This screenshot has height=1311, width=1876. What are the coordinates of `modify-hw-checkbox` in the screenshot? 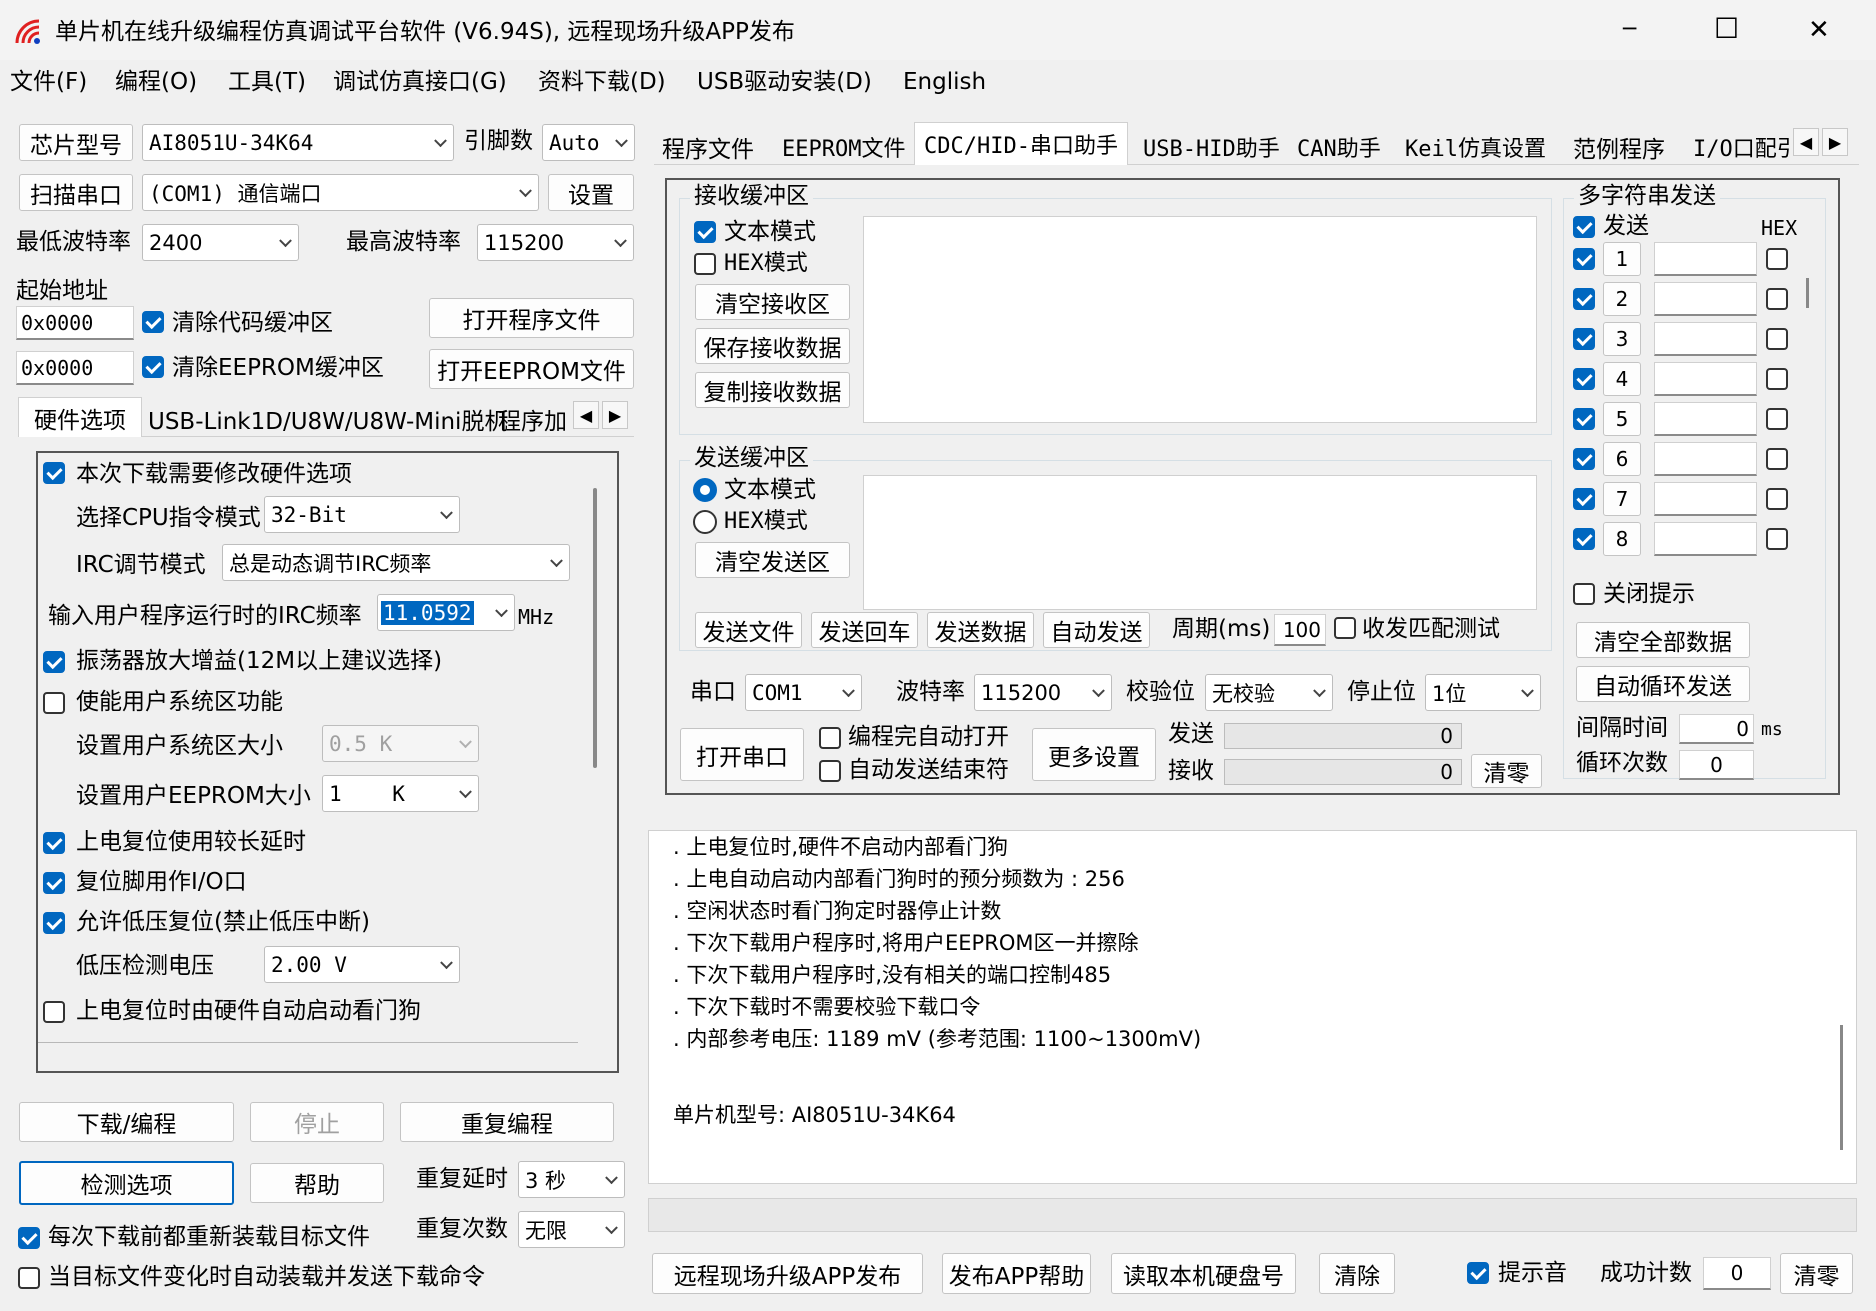 It's located at (54, 473).